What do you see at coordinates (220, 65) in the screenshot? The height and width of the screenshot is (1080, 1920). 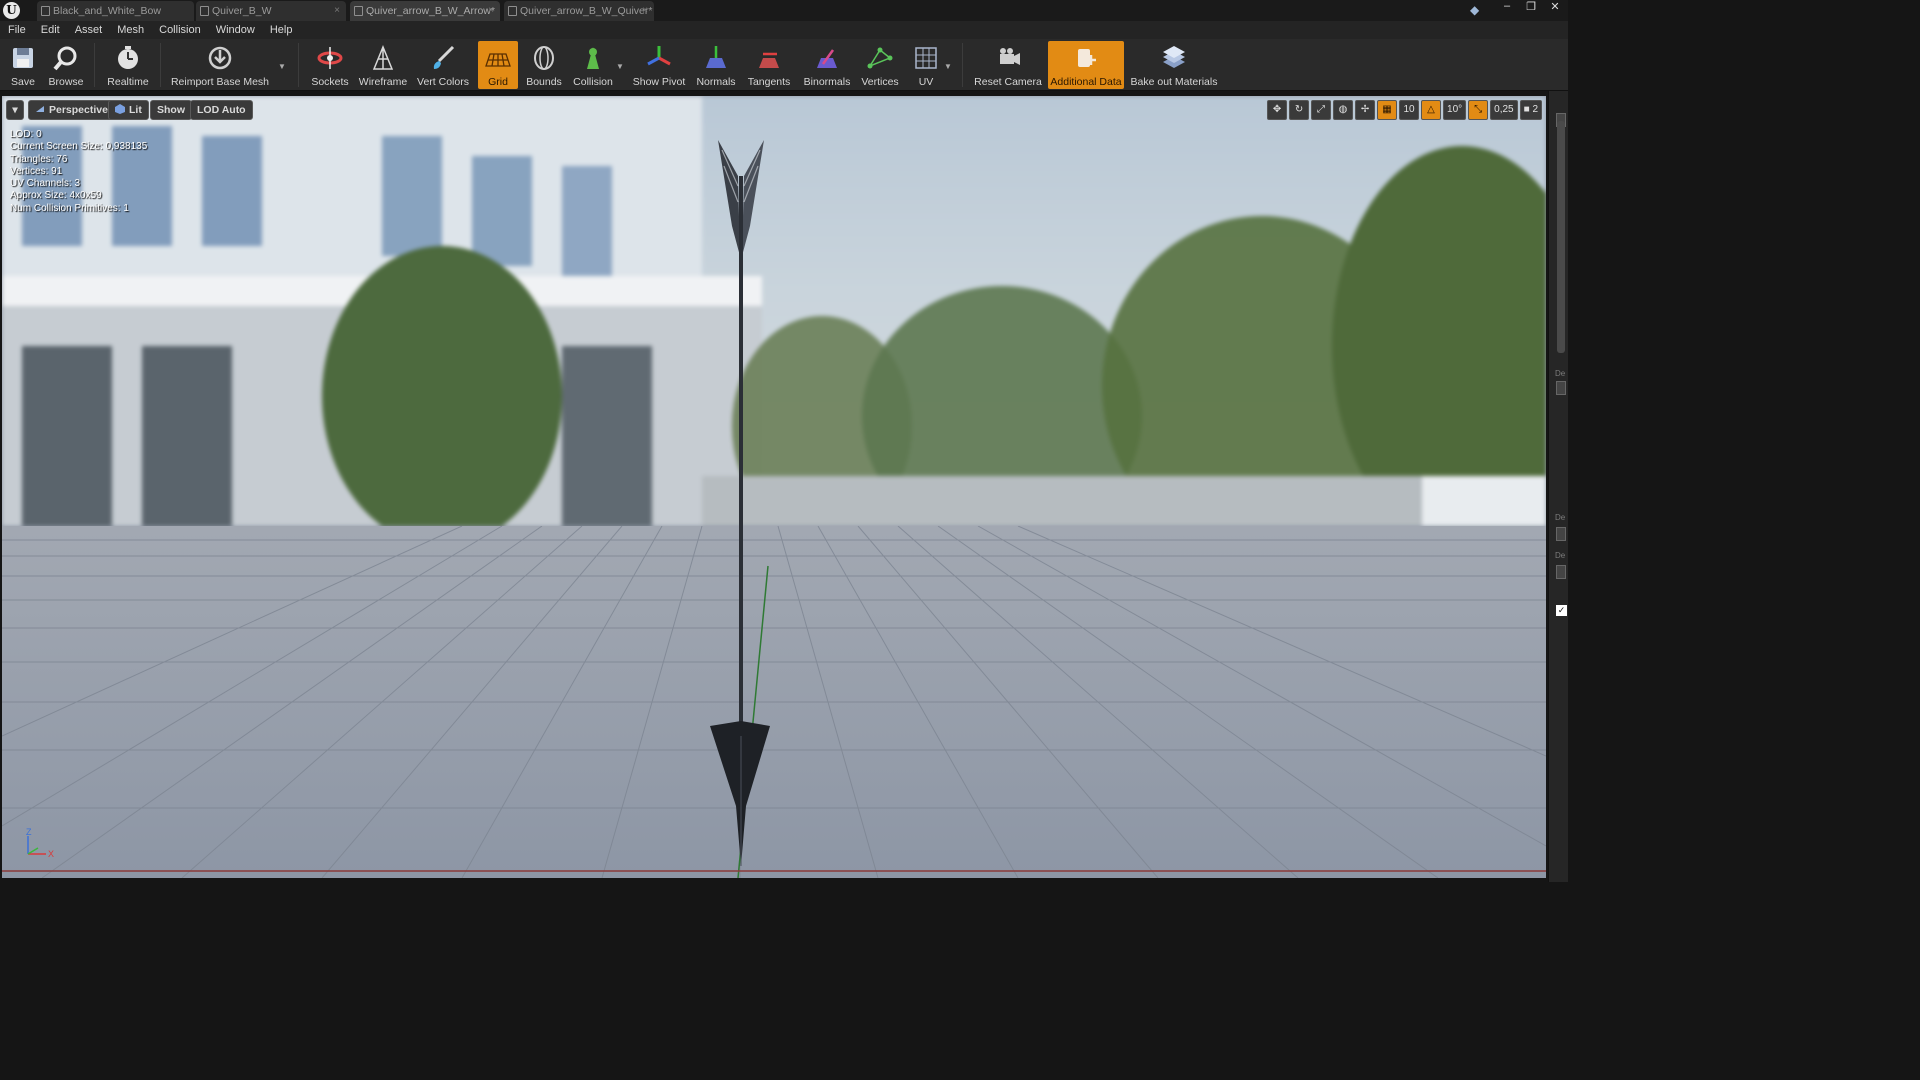 I see `reimport-base-mesh-button: Reimport Base Mesh` at bounding box center [220, 65].